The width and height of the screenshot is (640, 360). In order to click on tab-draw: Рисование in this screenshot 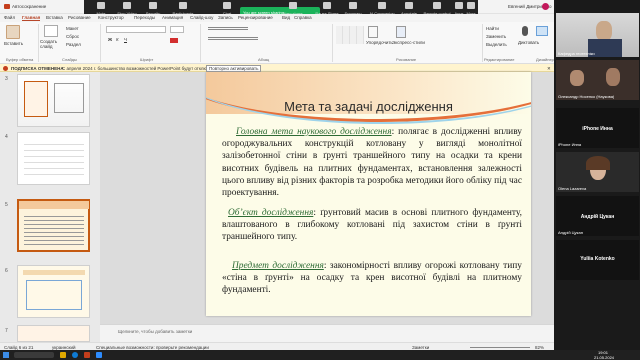, I will do `click(79, 17)`.